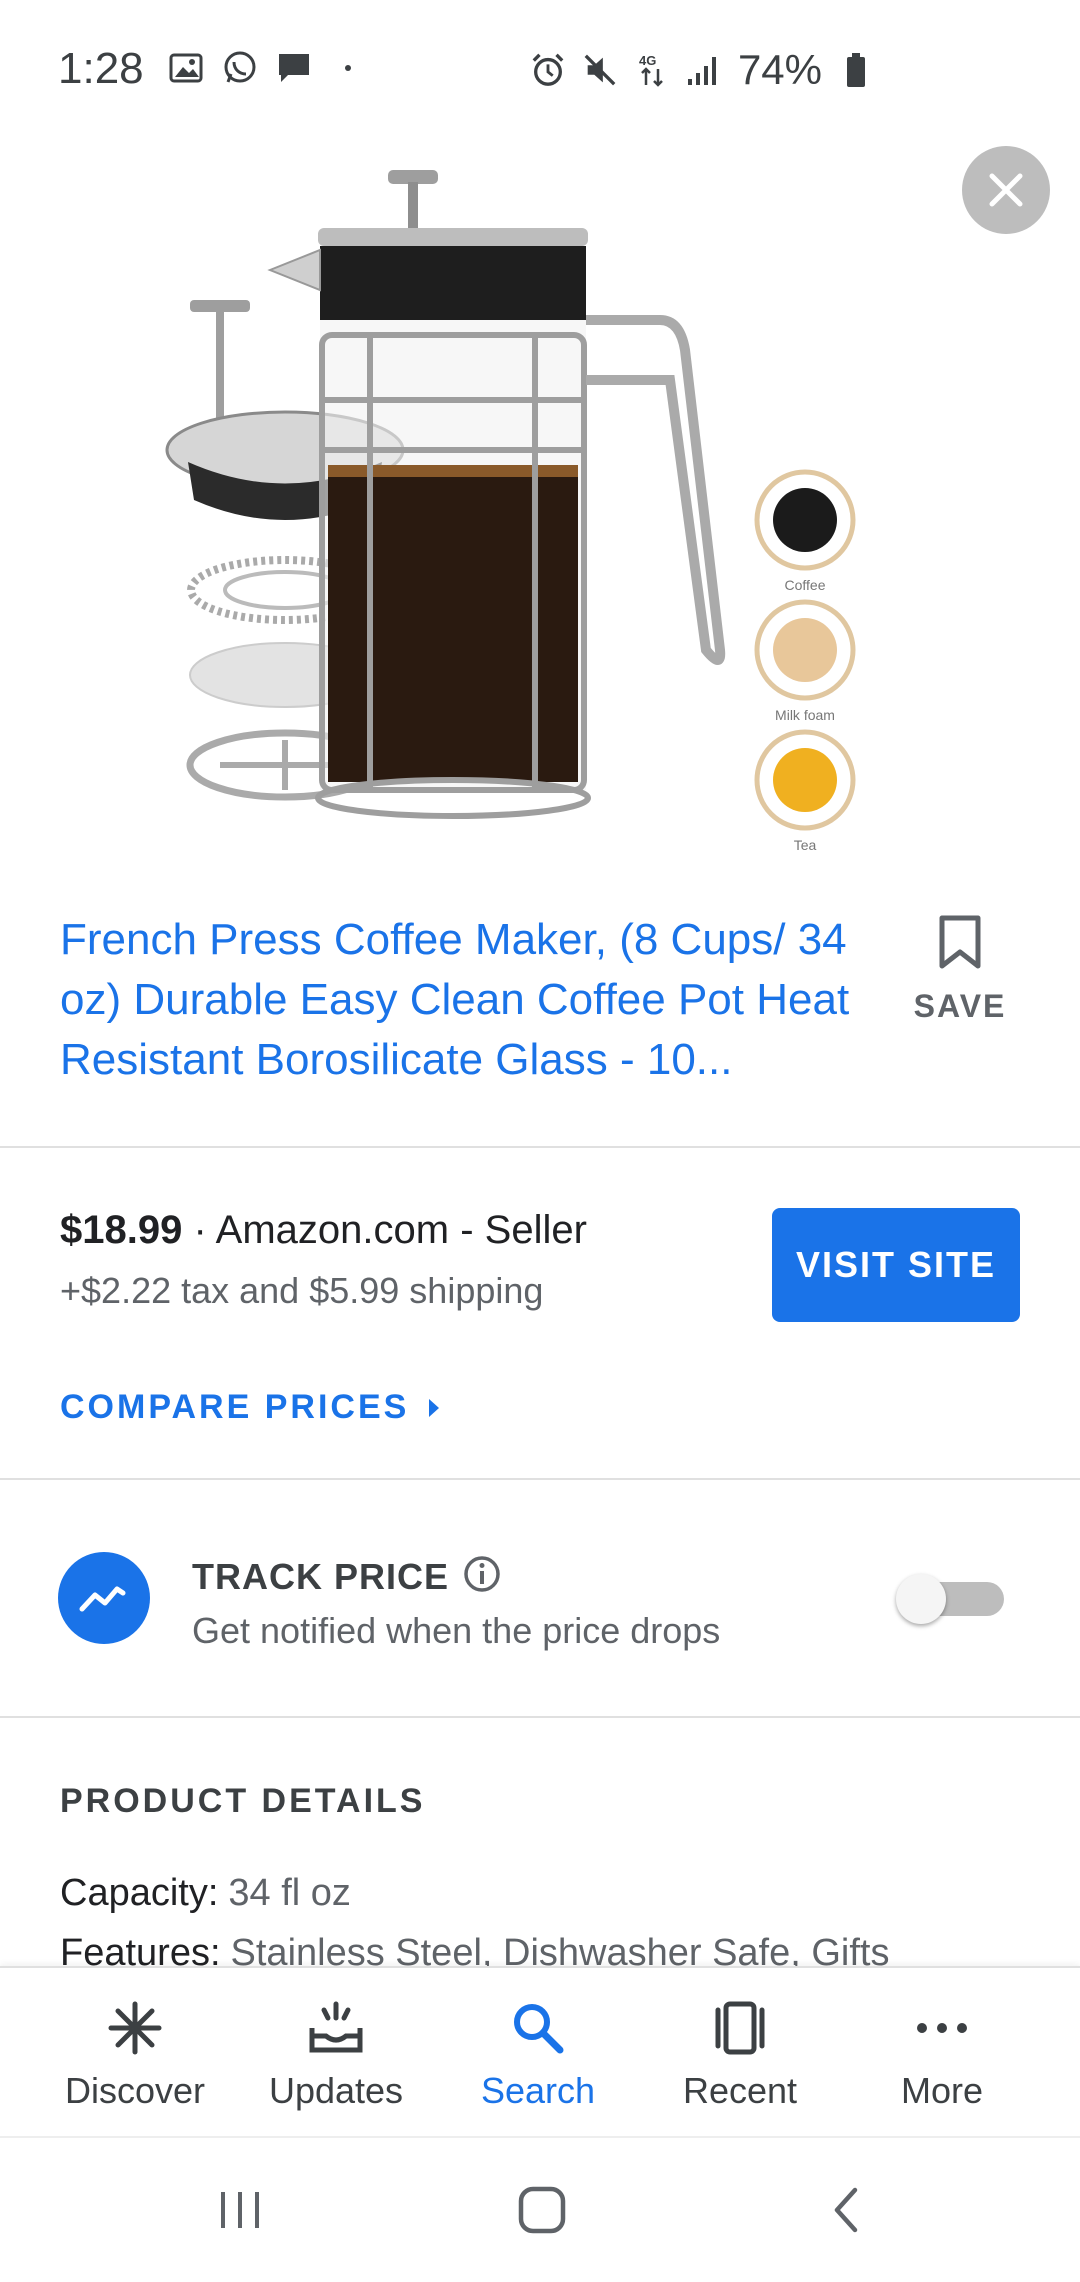  What do you see at coordinates (289, 1893) in the screenshot?
I see `detail-value: 34 fl oz` at bounding box center [289, 1893].